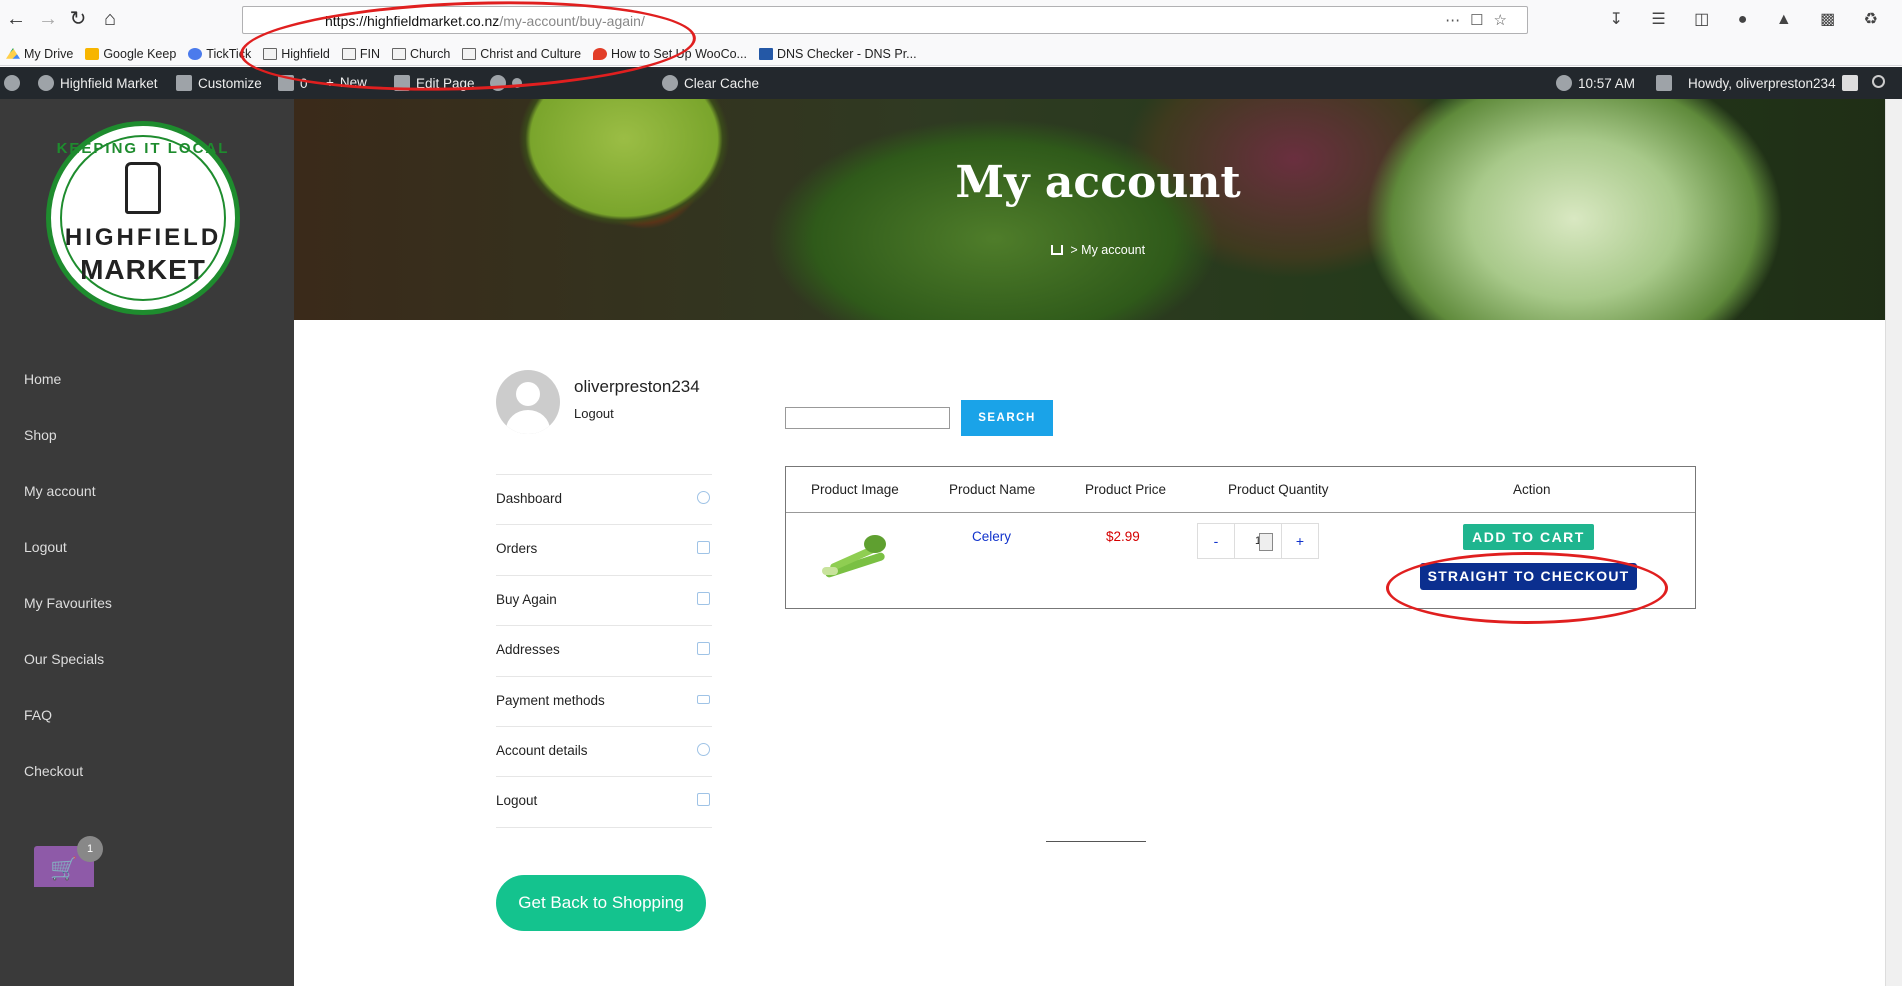  I want to click on straight-to-checkout-button: STRAIGHT TO CHECKOUT, so click(1528, 576).